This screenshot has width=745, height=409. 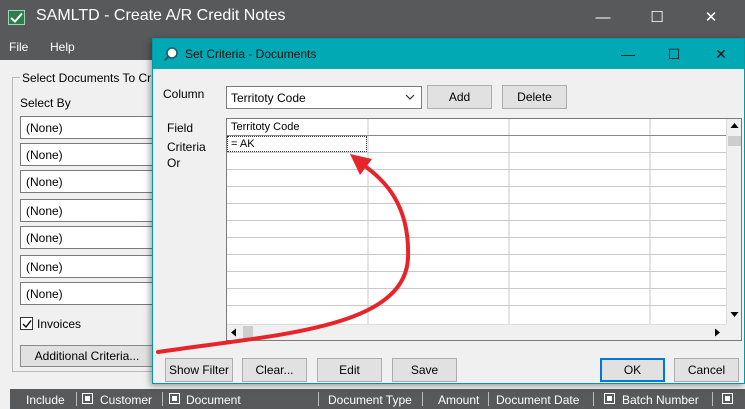 What do you see at coordinates (174, 163) in the screenshot?
I see `or-row-label: Or` at bounding box center [174, 163].